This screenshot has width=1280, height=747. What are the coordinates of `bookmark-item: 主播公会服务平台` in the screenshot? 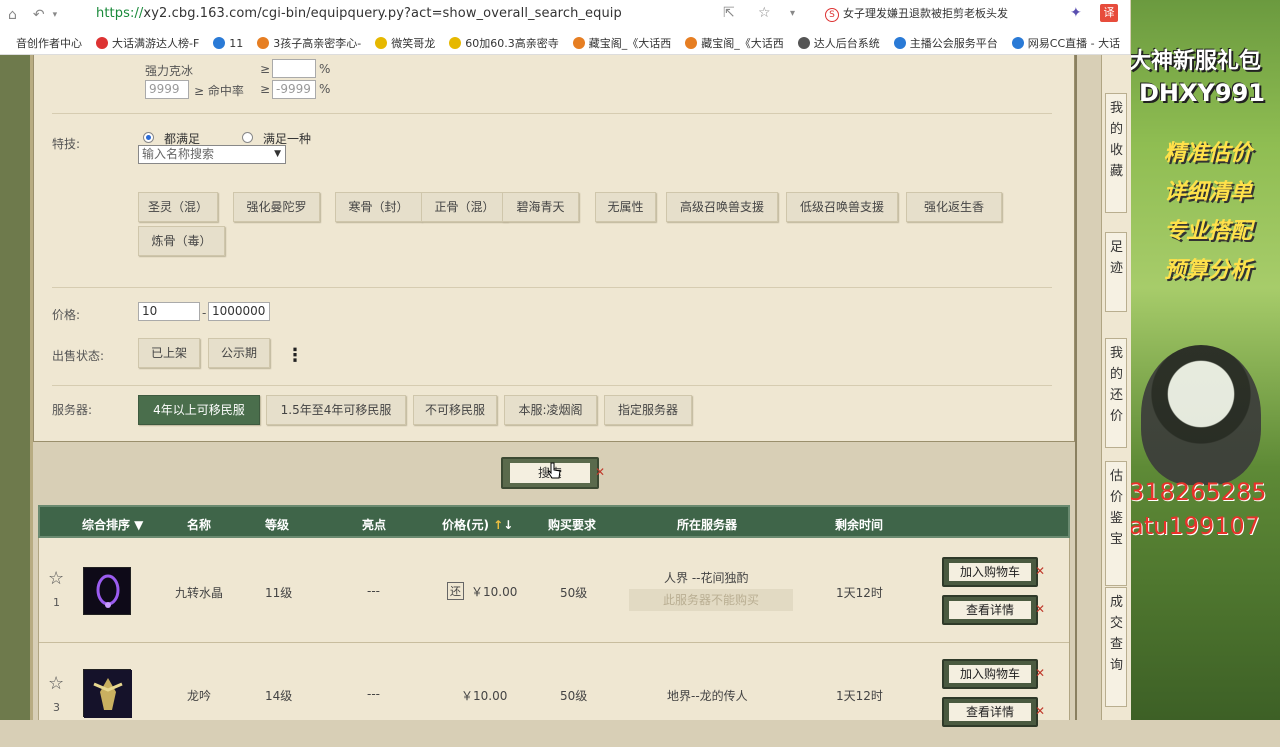 It's located at (945, 43).